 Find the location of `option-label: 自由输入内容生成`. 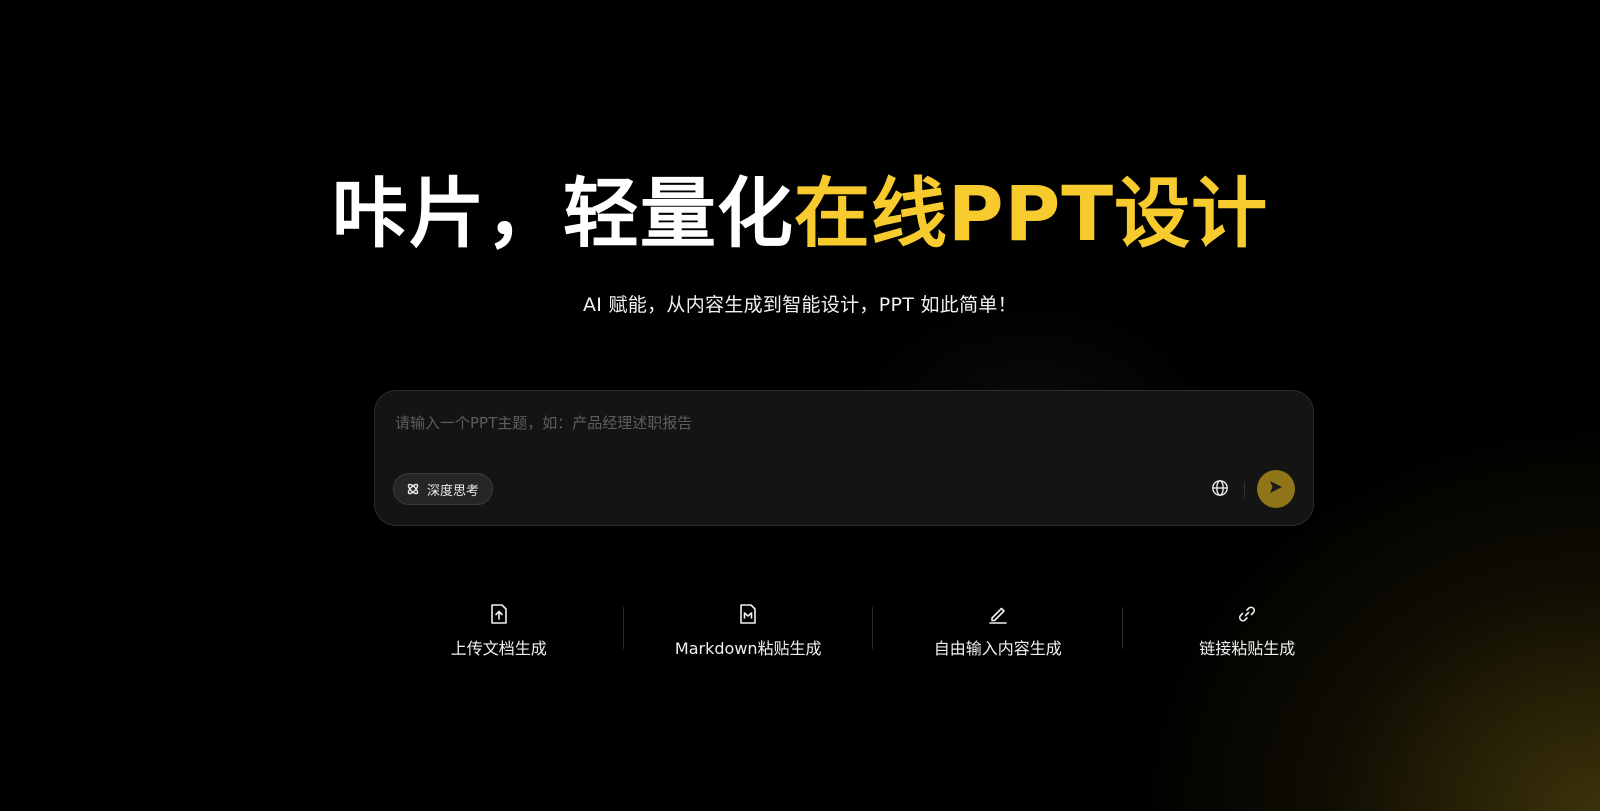

option-label: 自由输入内容生成 is located at coordinates (997, 648).